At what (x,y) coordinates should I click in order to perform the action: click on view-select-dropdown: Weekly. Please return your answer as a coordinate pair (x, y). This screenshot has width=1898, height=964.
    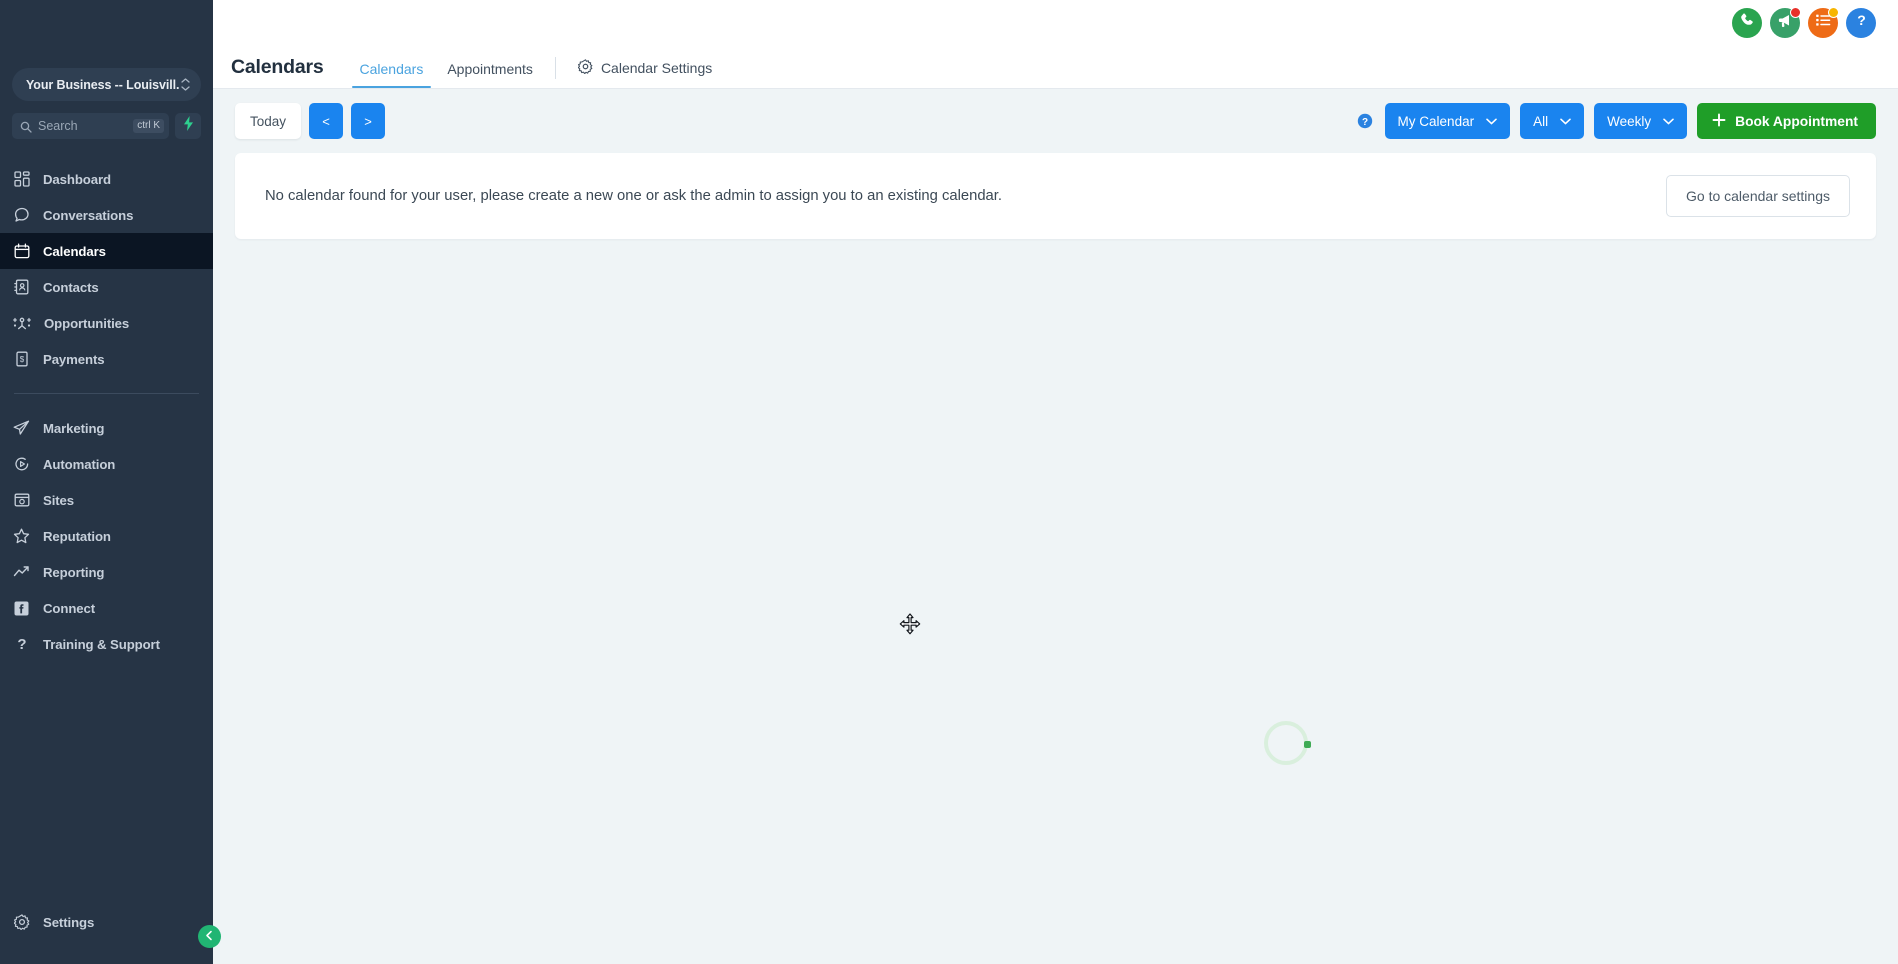
    Looking at the image, I should click on (1641, 121).